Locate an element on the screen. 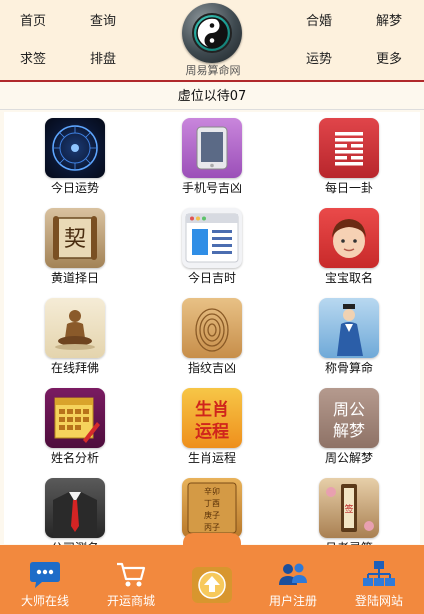 This screenshot has height=614, width=424. svg-text: 丁酉 is located at coordinates (212, 503).